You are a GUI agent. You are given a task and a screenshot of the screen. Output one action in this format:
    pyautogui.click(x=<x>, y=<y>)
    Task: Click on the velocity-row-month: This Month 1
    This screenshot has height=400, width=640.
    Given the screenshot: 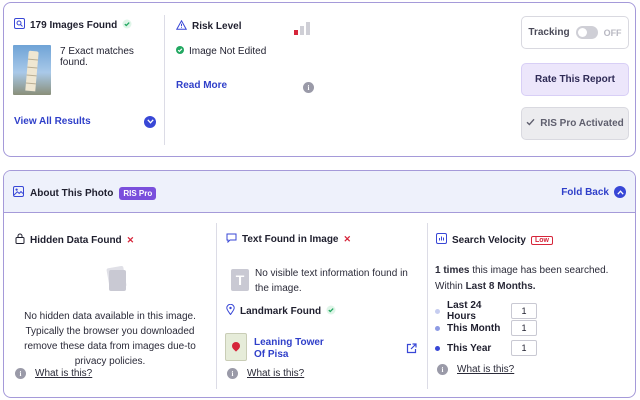 What is the action you would take?
    pyautogui.click(x=486, y=328)
    